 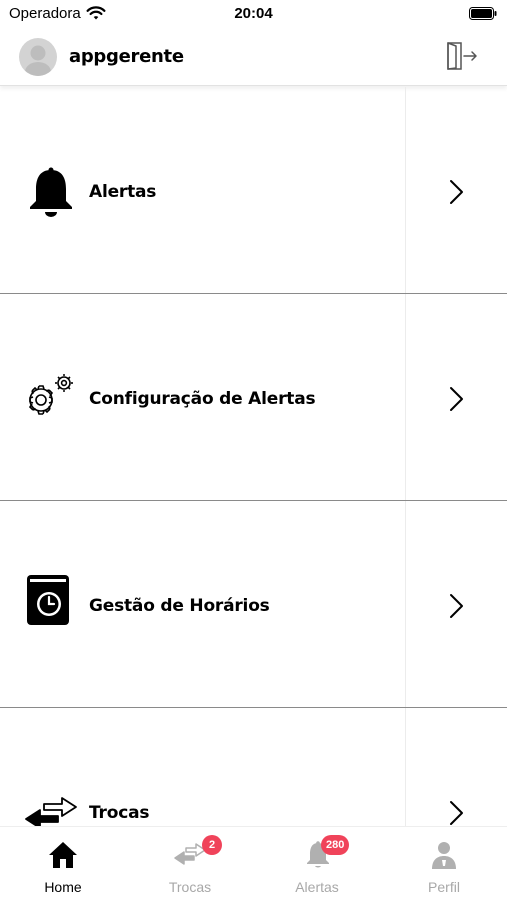 I want to click on battery-icon, so click(x=483, y=13).